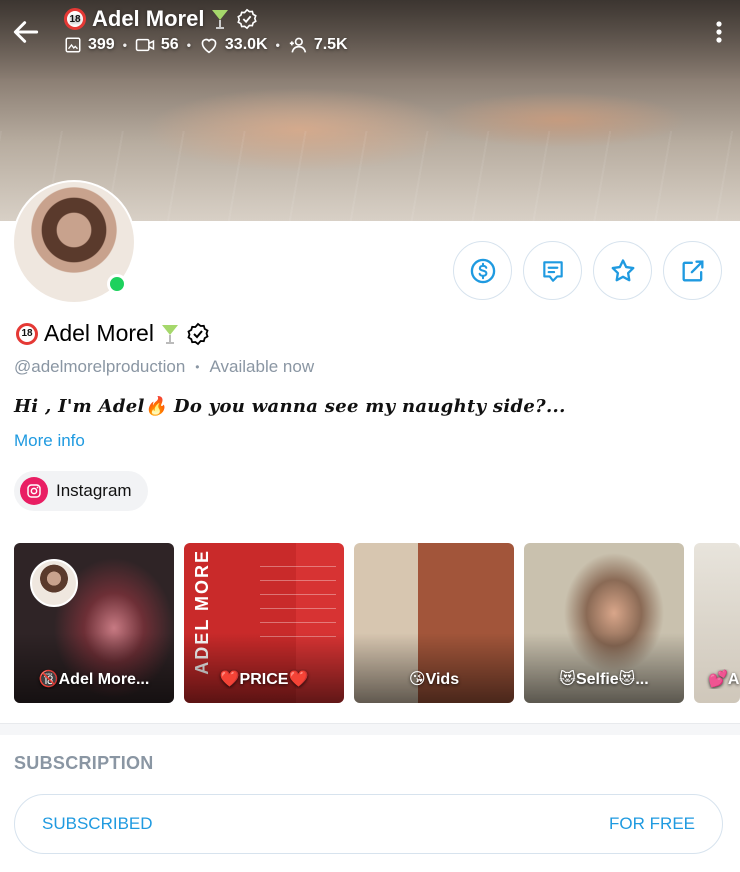 This screenshot has height=872, width=740. What do you see at coordinates (94, 490) in the screenshot?
I see `instagram-label: Instagram` at bounding box center [94, 490].